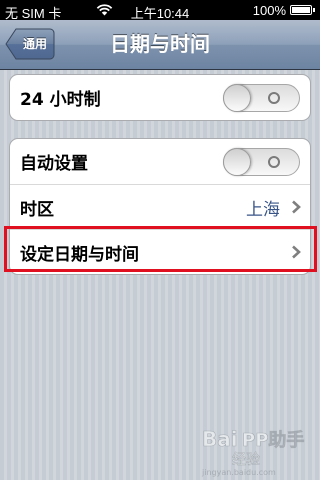  Describe the element at coordinates (269, 10) in the screenshot. I see `battery-percent: 100%` at that location.